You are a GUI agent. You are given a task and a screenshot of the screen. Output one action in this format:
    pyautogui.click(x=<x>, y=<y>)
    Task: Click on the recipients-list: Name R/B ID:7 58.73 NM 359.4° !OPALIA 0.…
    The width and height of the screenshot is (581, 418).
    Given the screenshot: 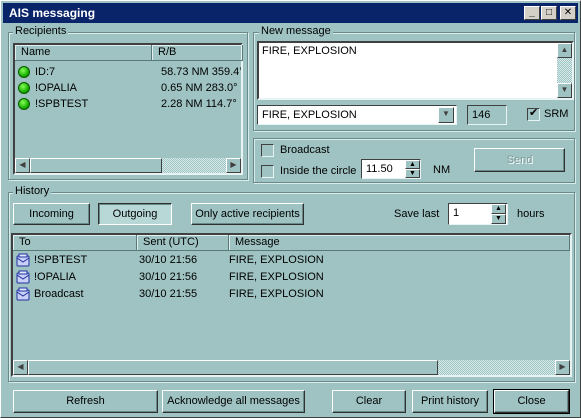 What is the action you would take?
    pyautogui.click(x=128, y=109)
    